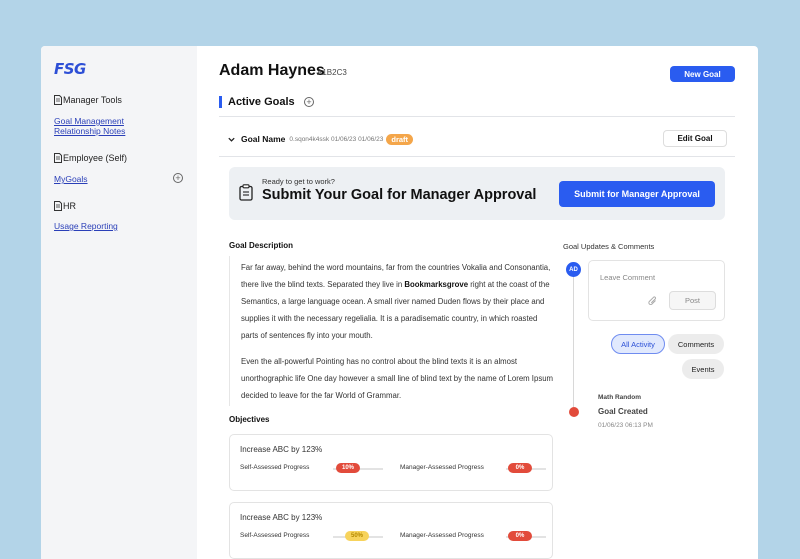  Describe the element at coordinates (637, 194) in the screenshot. I see `submit-for-approval-button: Submit for Manager Approval` at that location.